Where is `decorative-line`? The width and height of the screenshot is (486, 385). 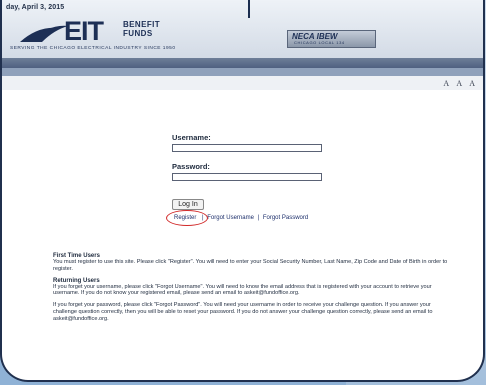 decorative-line is located at coordinates (249, 9).